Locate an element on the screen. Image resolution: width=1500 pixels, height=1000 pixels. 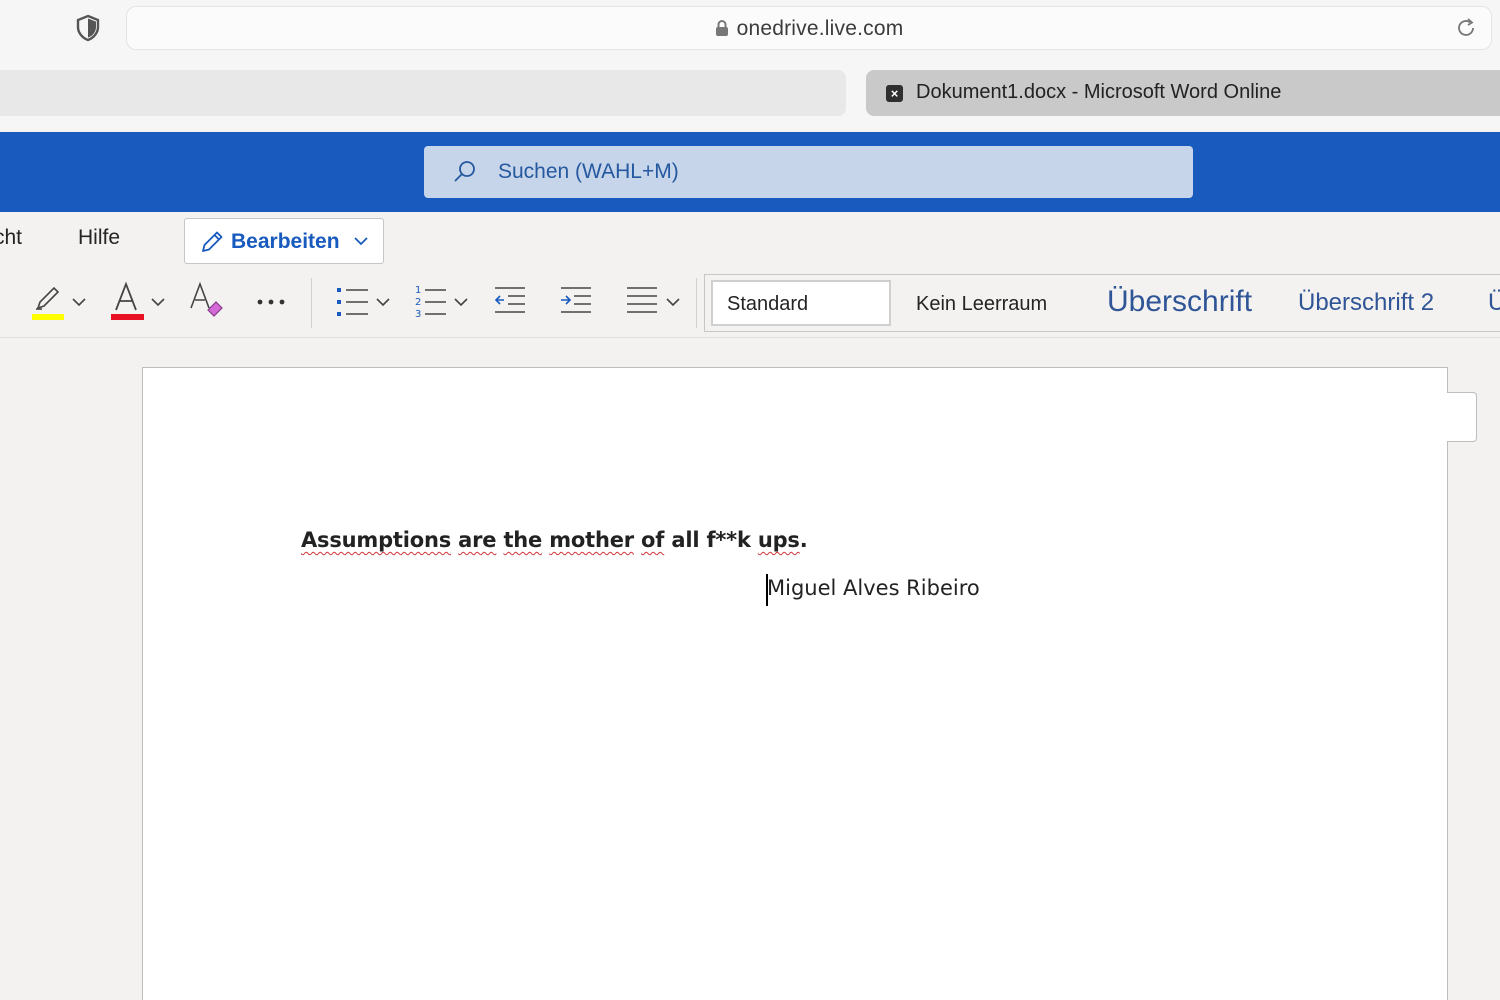
alignment-button is located at coordinates (655, 302).